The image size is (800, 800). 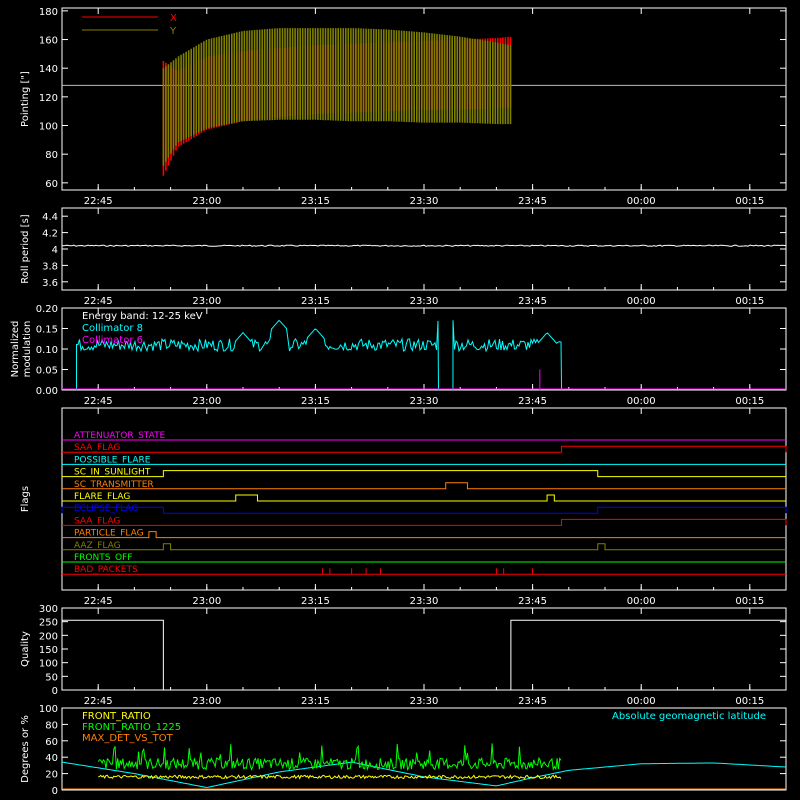 What do you see at coordinates (47, 391) in the screenshot?
I see `y-tick-label: 0.00` at bounding box center [47, 391].